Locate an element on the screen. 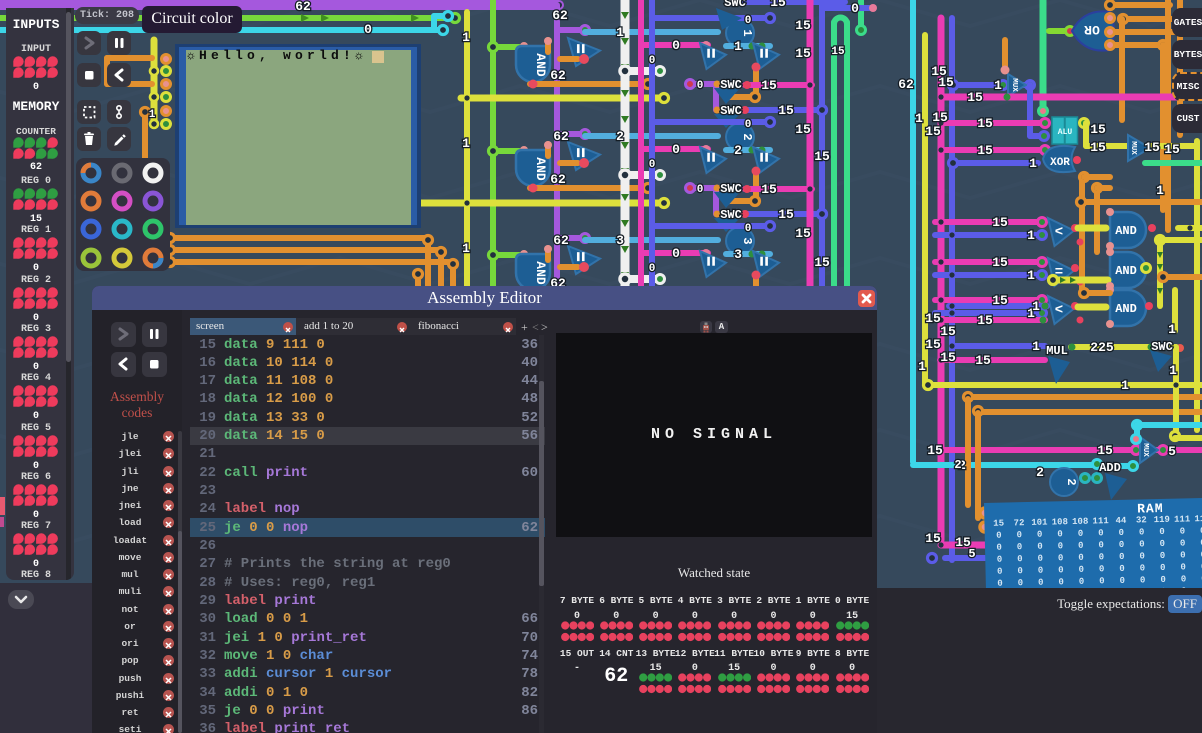 The height and width of the screenshot is (733, 1202). svg-text: 225 is located at coordinates (1102, 347).